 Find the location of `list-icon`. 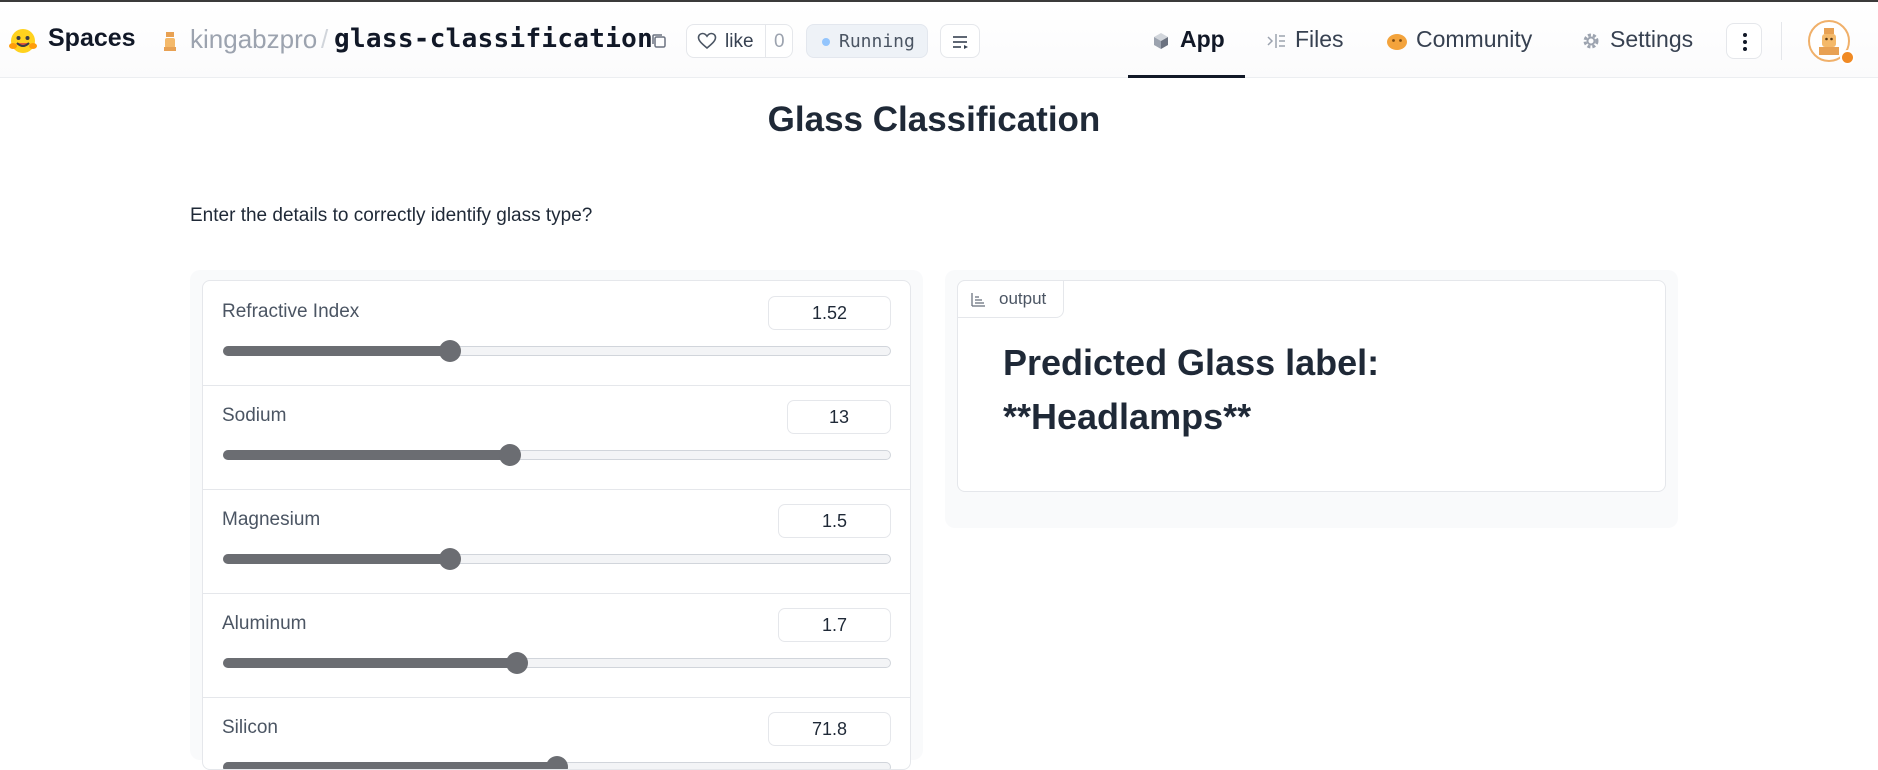

list-icon is located at coordinates (960, 42).